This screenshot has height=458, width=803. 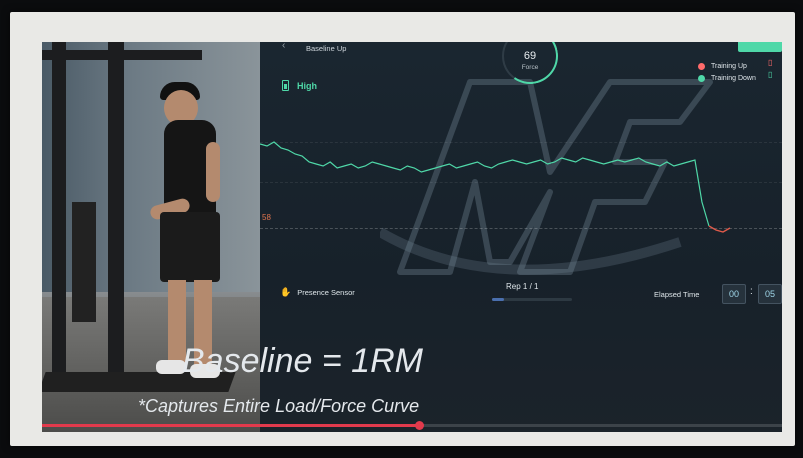 What do you see at coordinates (326, 292) in the screenshot?
I see `presence-sensor-label: Presence Sensor` at bounding box center [326, 292].